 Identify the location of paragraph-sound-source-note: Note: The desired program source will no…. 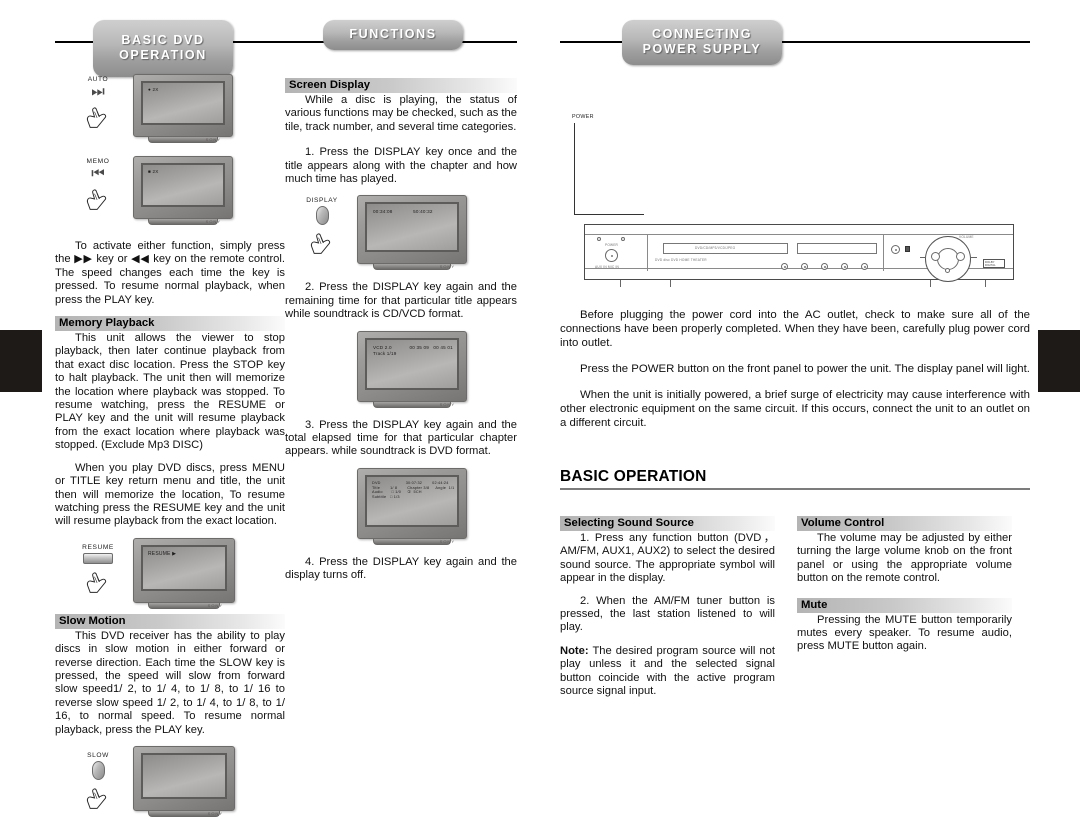
(667, 672).